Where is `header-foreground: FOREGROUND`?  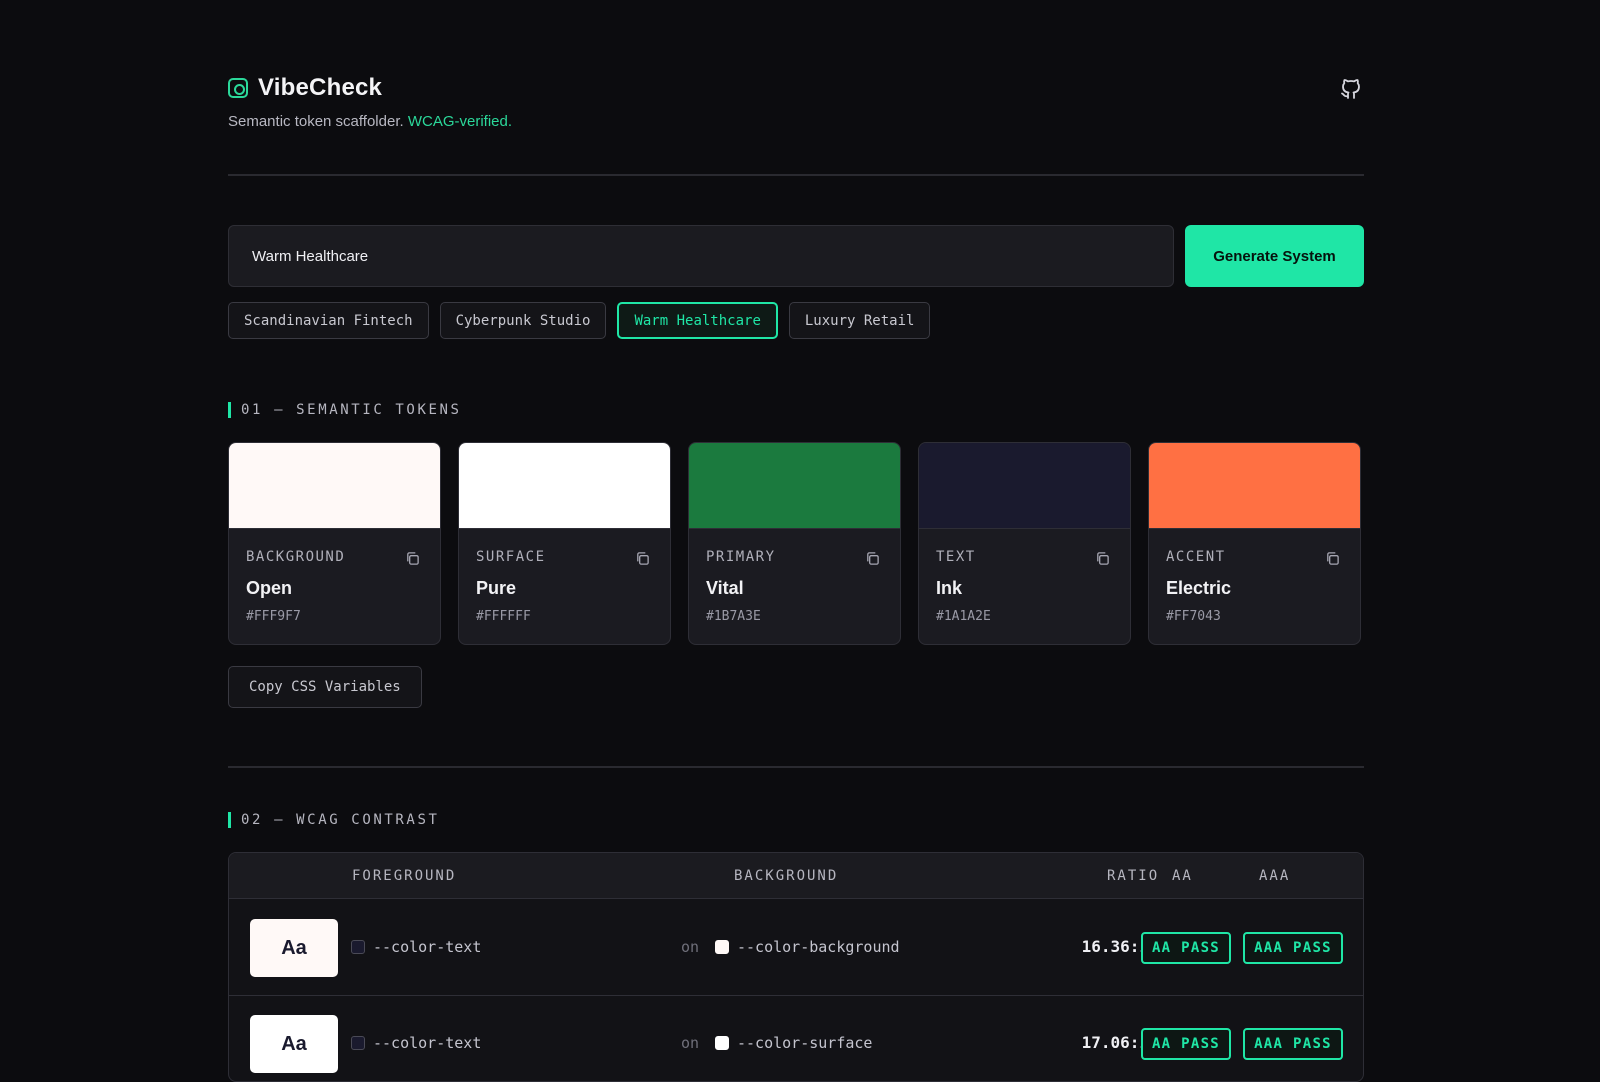 header-foreground: FOREGROUND is located at coordinates (404, 876).